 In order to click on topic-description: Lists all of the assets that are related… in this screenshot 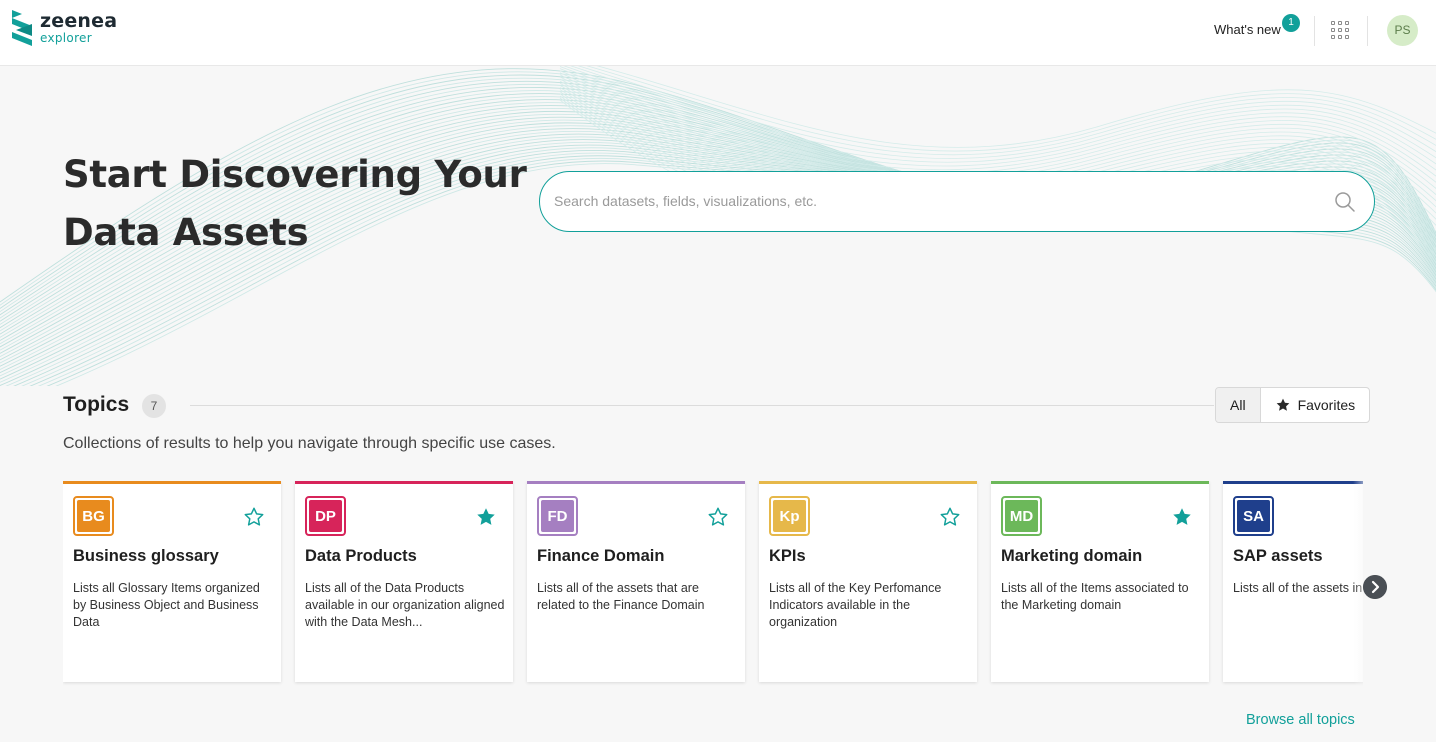, I will do `click(621, 596)`.